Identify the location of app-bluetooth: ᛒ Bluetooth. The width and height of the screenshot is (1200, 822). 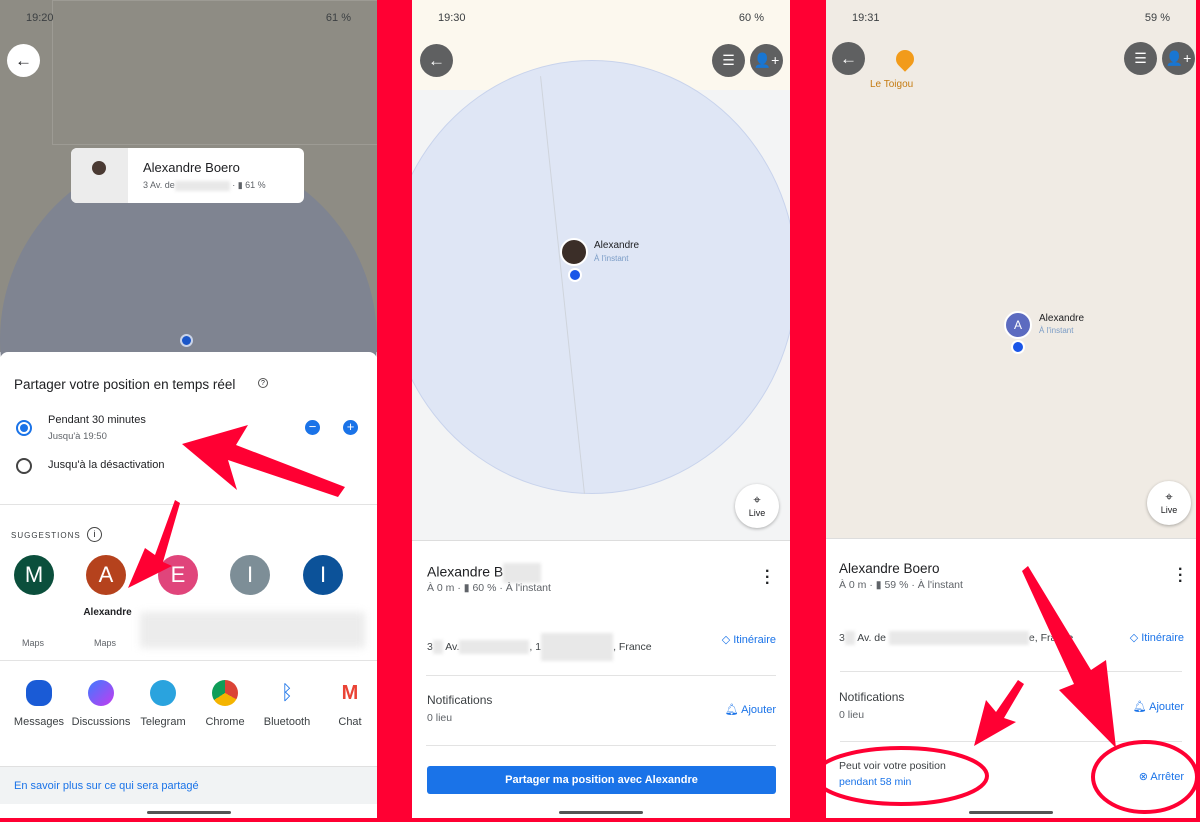
(287, 704).